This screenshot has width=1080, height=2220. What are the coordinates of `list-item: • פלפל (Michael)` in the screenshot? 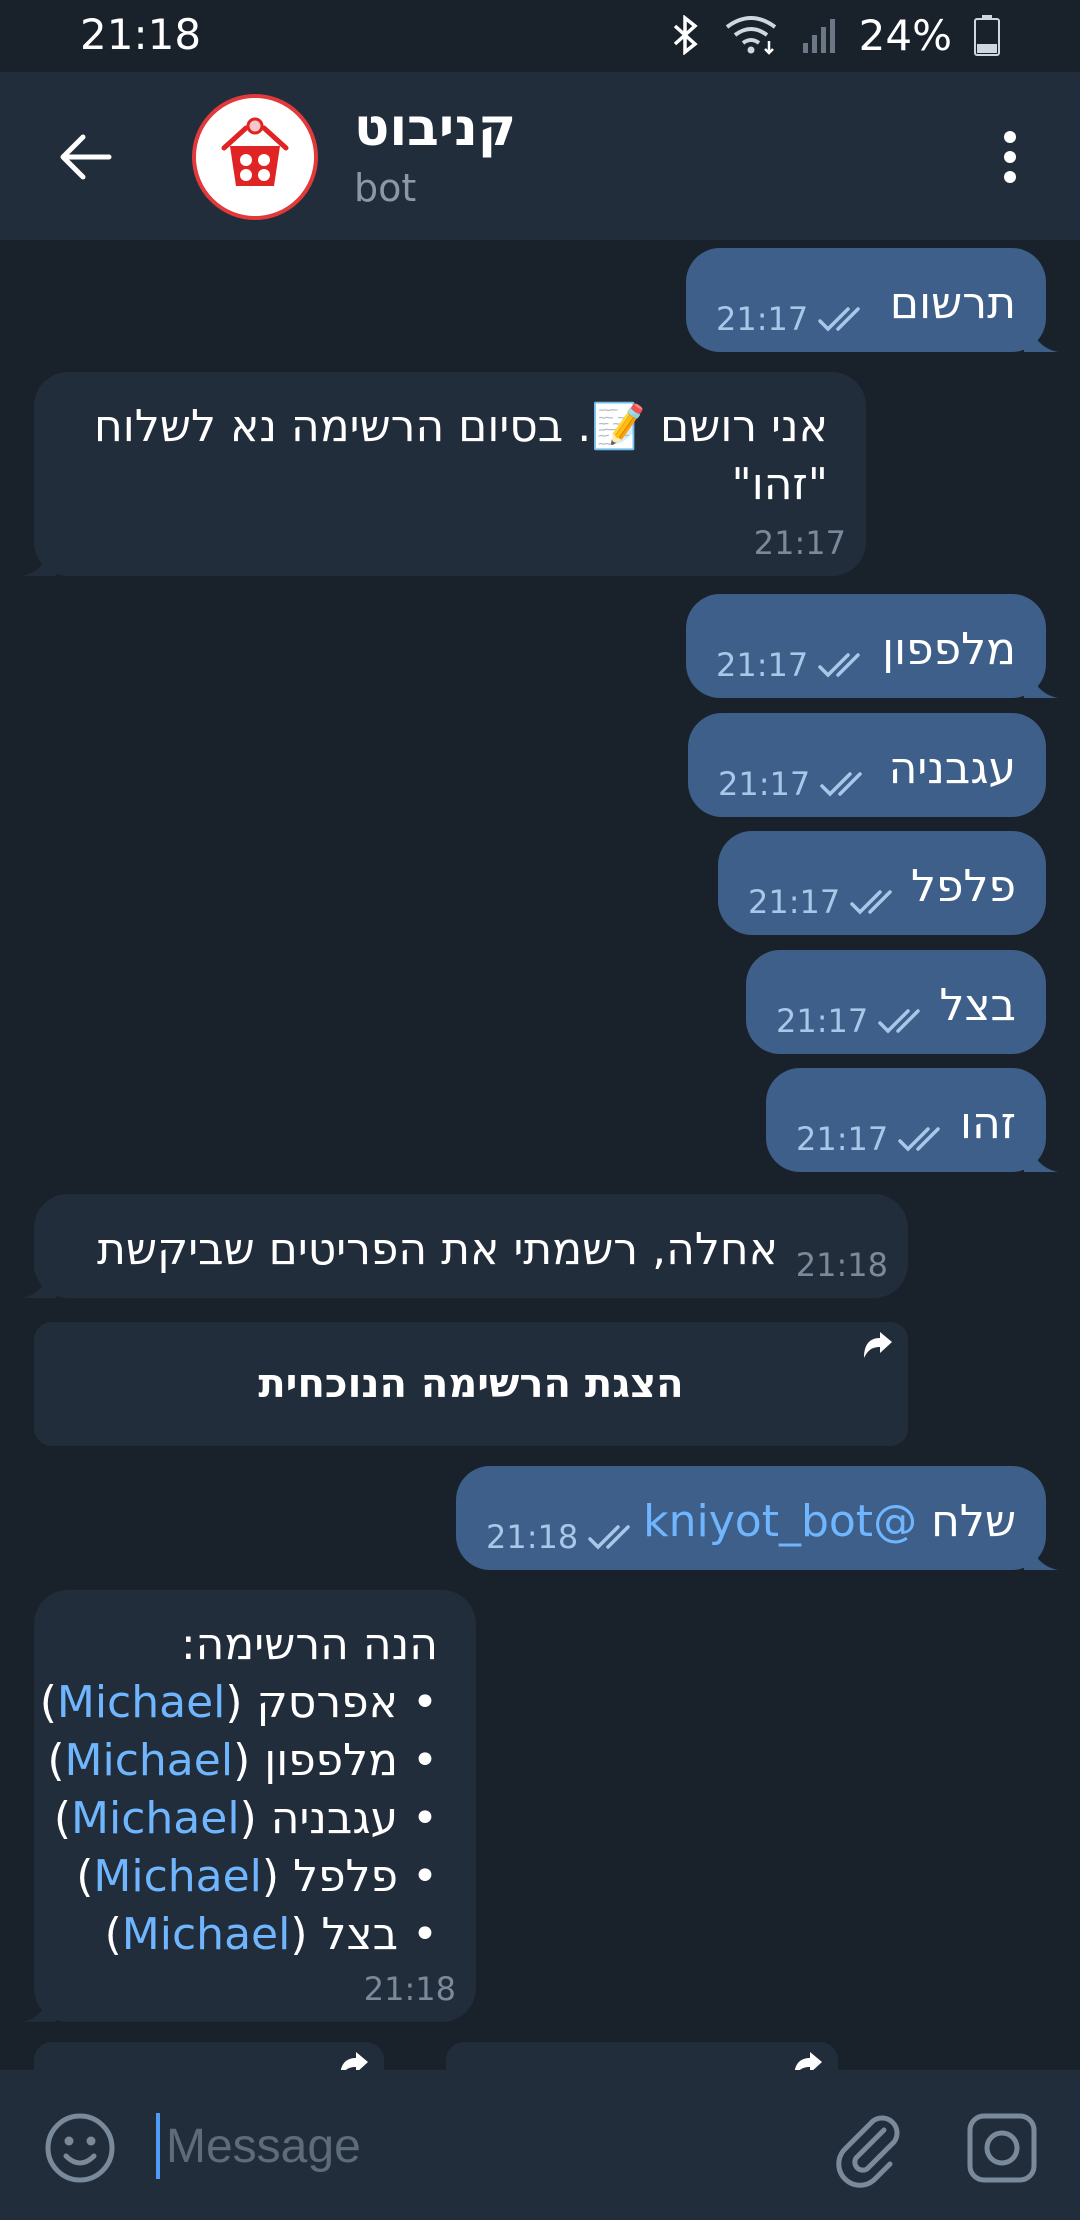 It's located at (257, 1876).